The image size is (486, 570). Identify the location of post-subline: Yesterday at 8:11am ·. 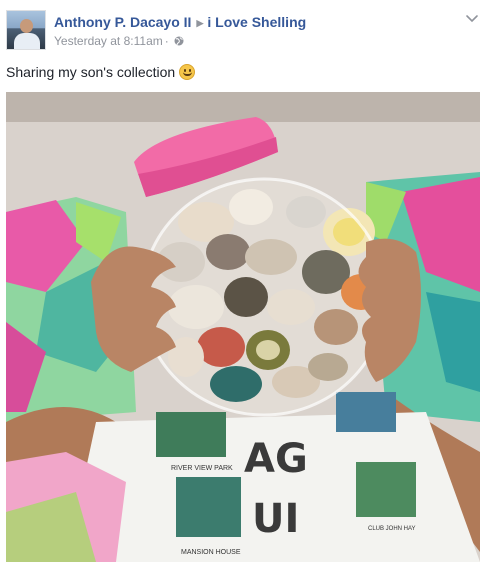
(180, 41).